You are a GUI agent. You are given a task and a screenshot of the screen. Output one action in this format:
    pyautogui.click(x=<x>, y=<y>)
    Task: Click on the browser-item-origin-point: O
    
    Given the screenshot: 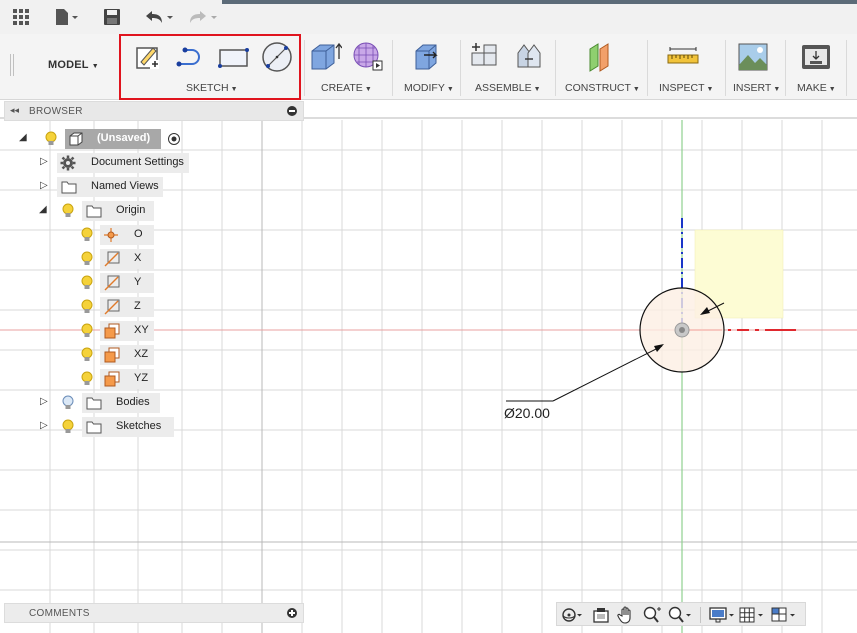 What is the action you would take?
    pyautogui.click(x=100, y=235)
    